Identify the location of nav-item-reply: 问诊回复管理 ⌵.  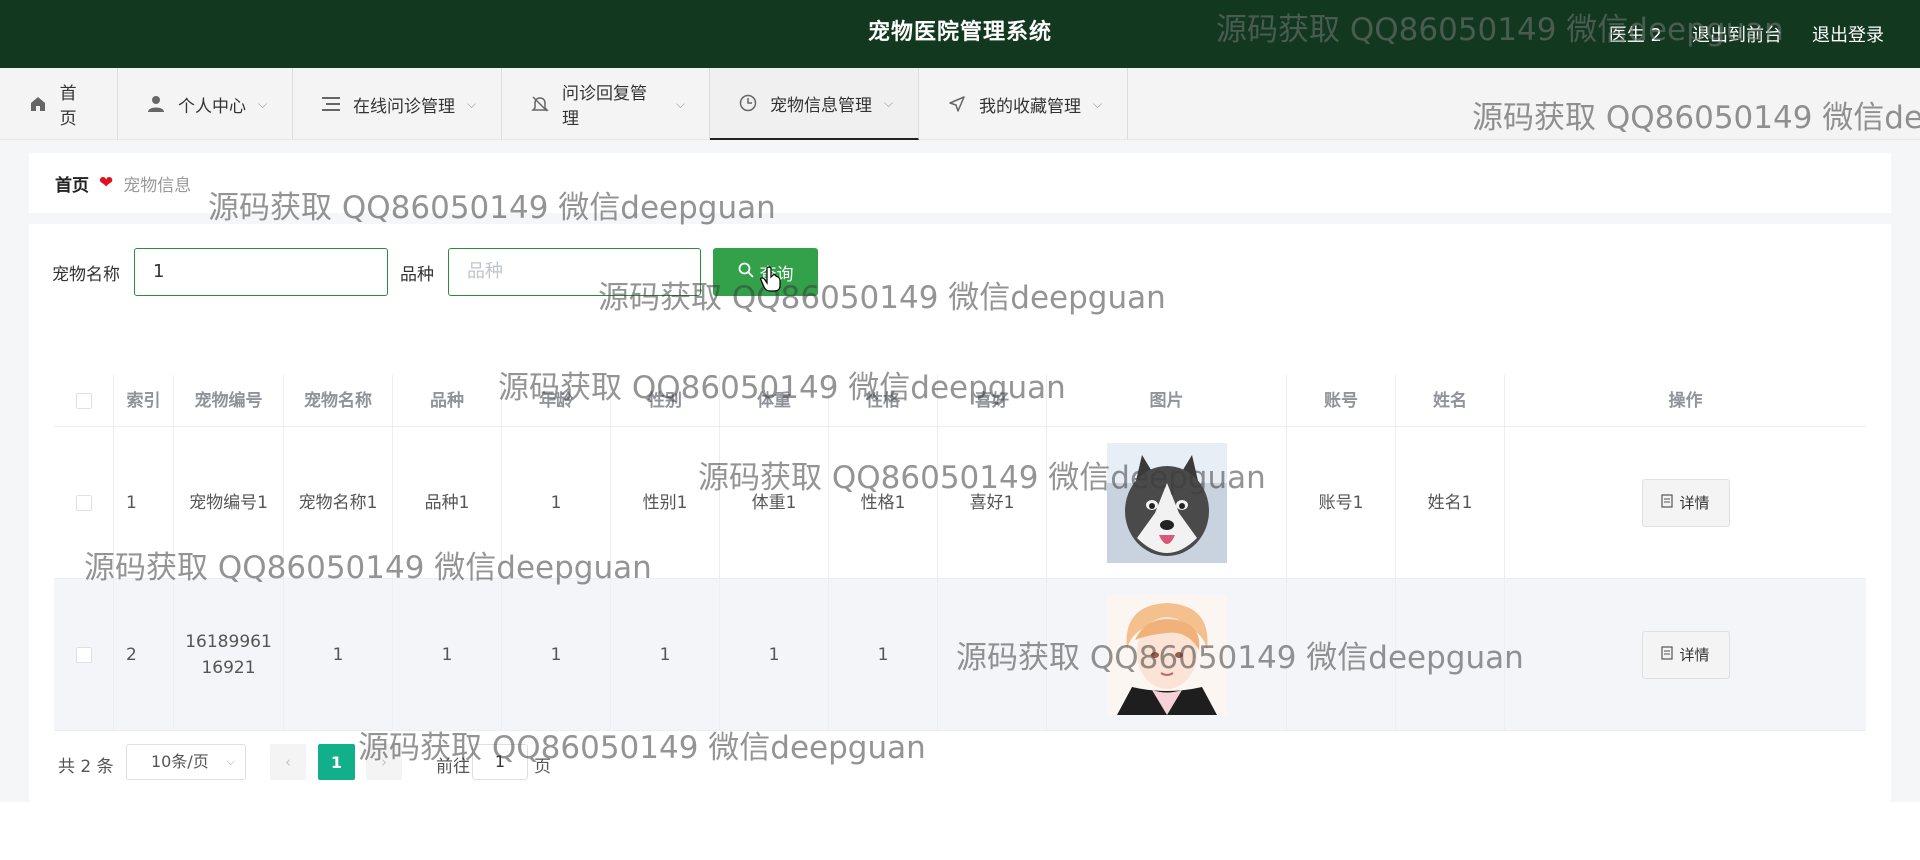
(606, 104).